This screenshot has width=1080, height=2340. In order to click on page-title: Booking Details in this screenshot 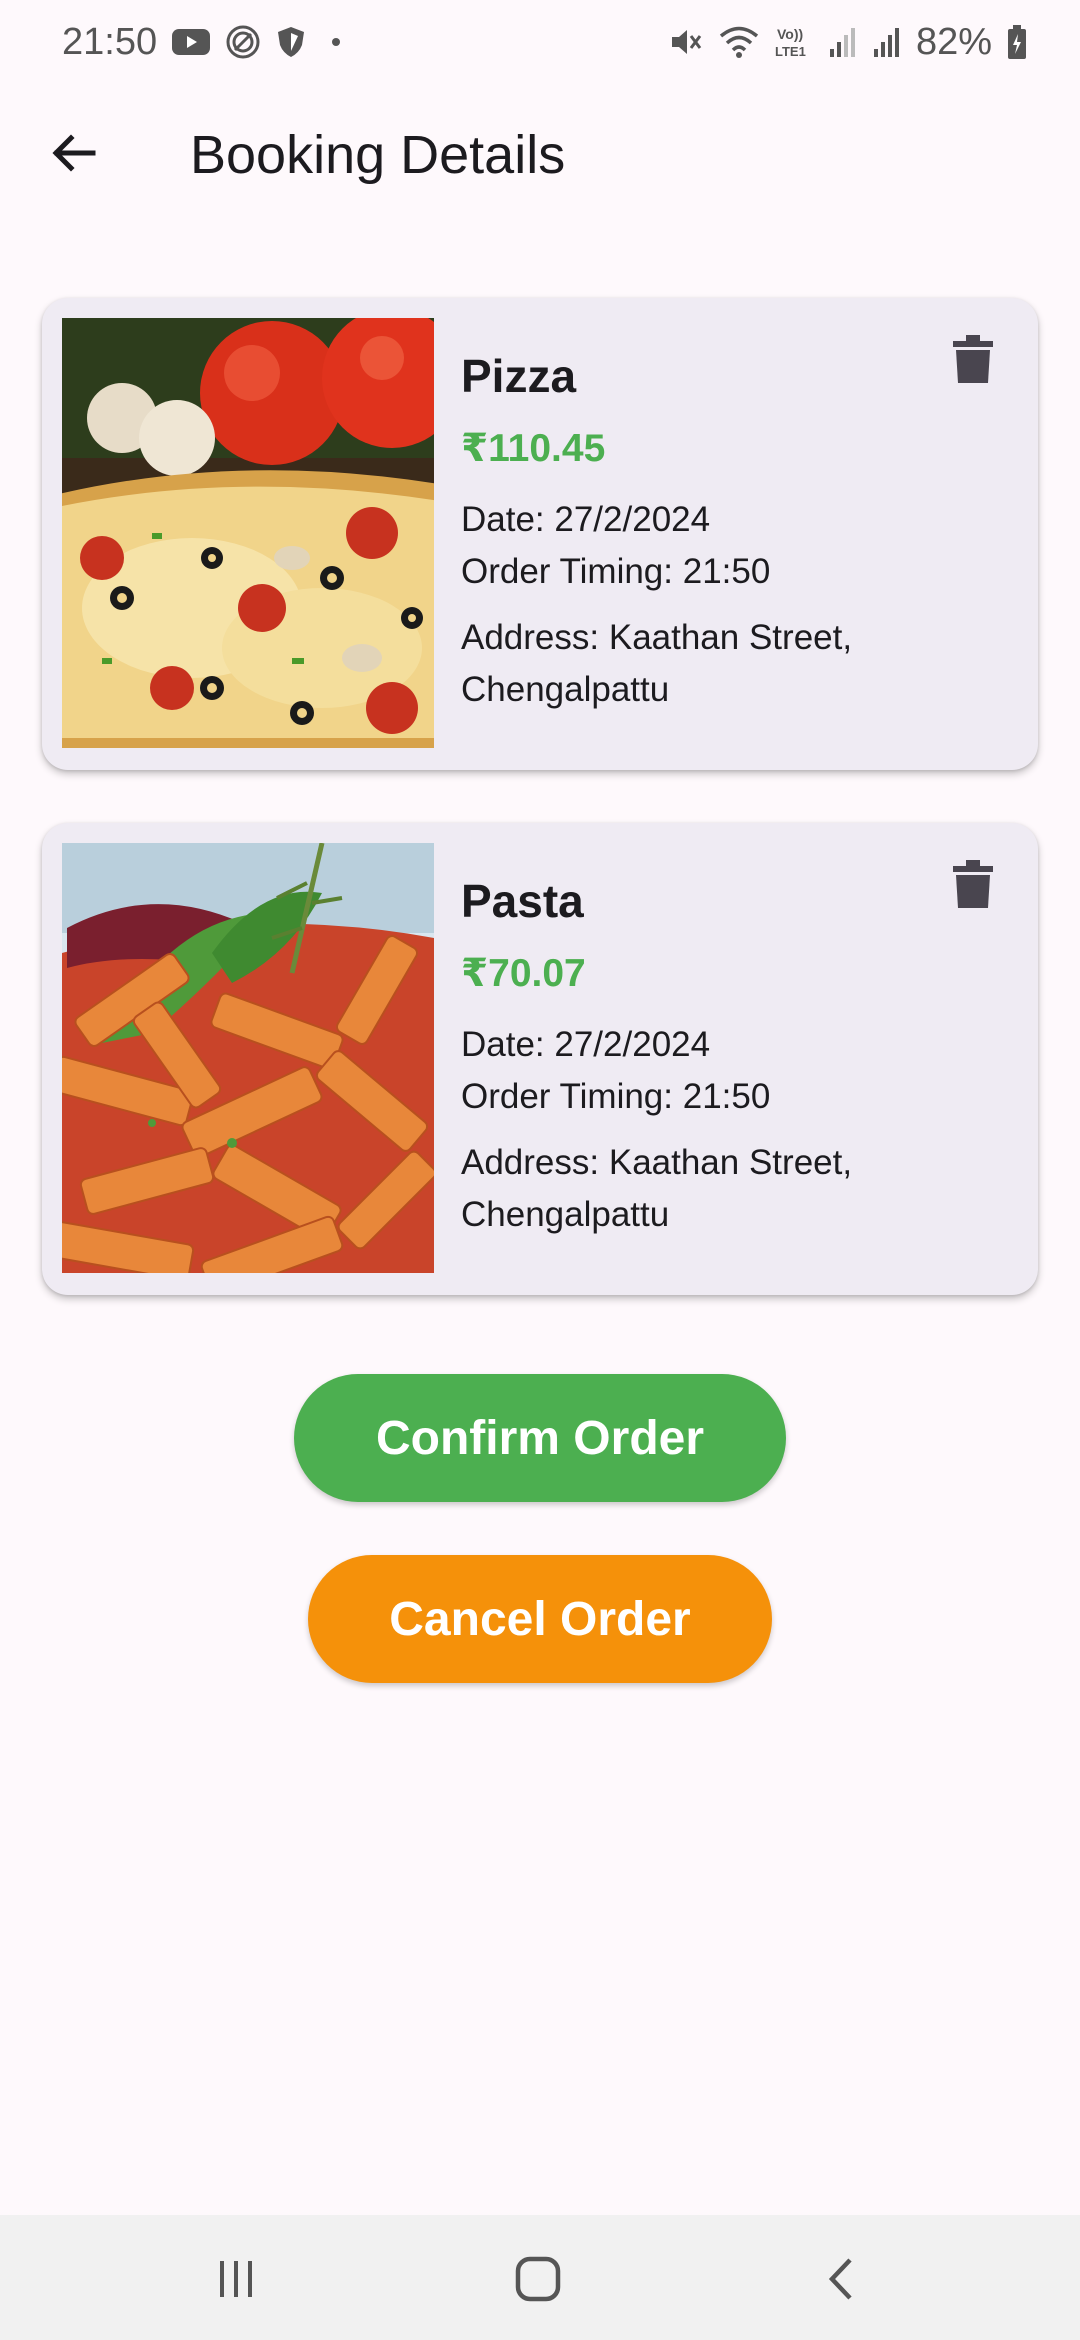, I will do `click(378, 155)`.